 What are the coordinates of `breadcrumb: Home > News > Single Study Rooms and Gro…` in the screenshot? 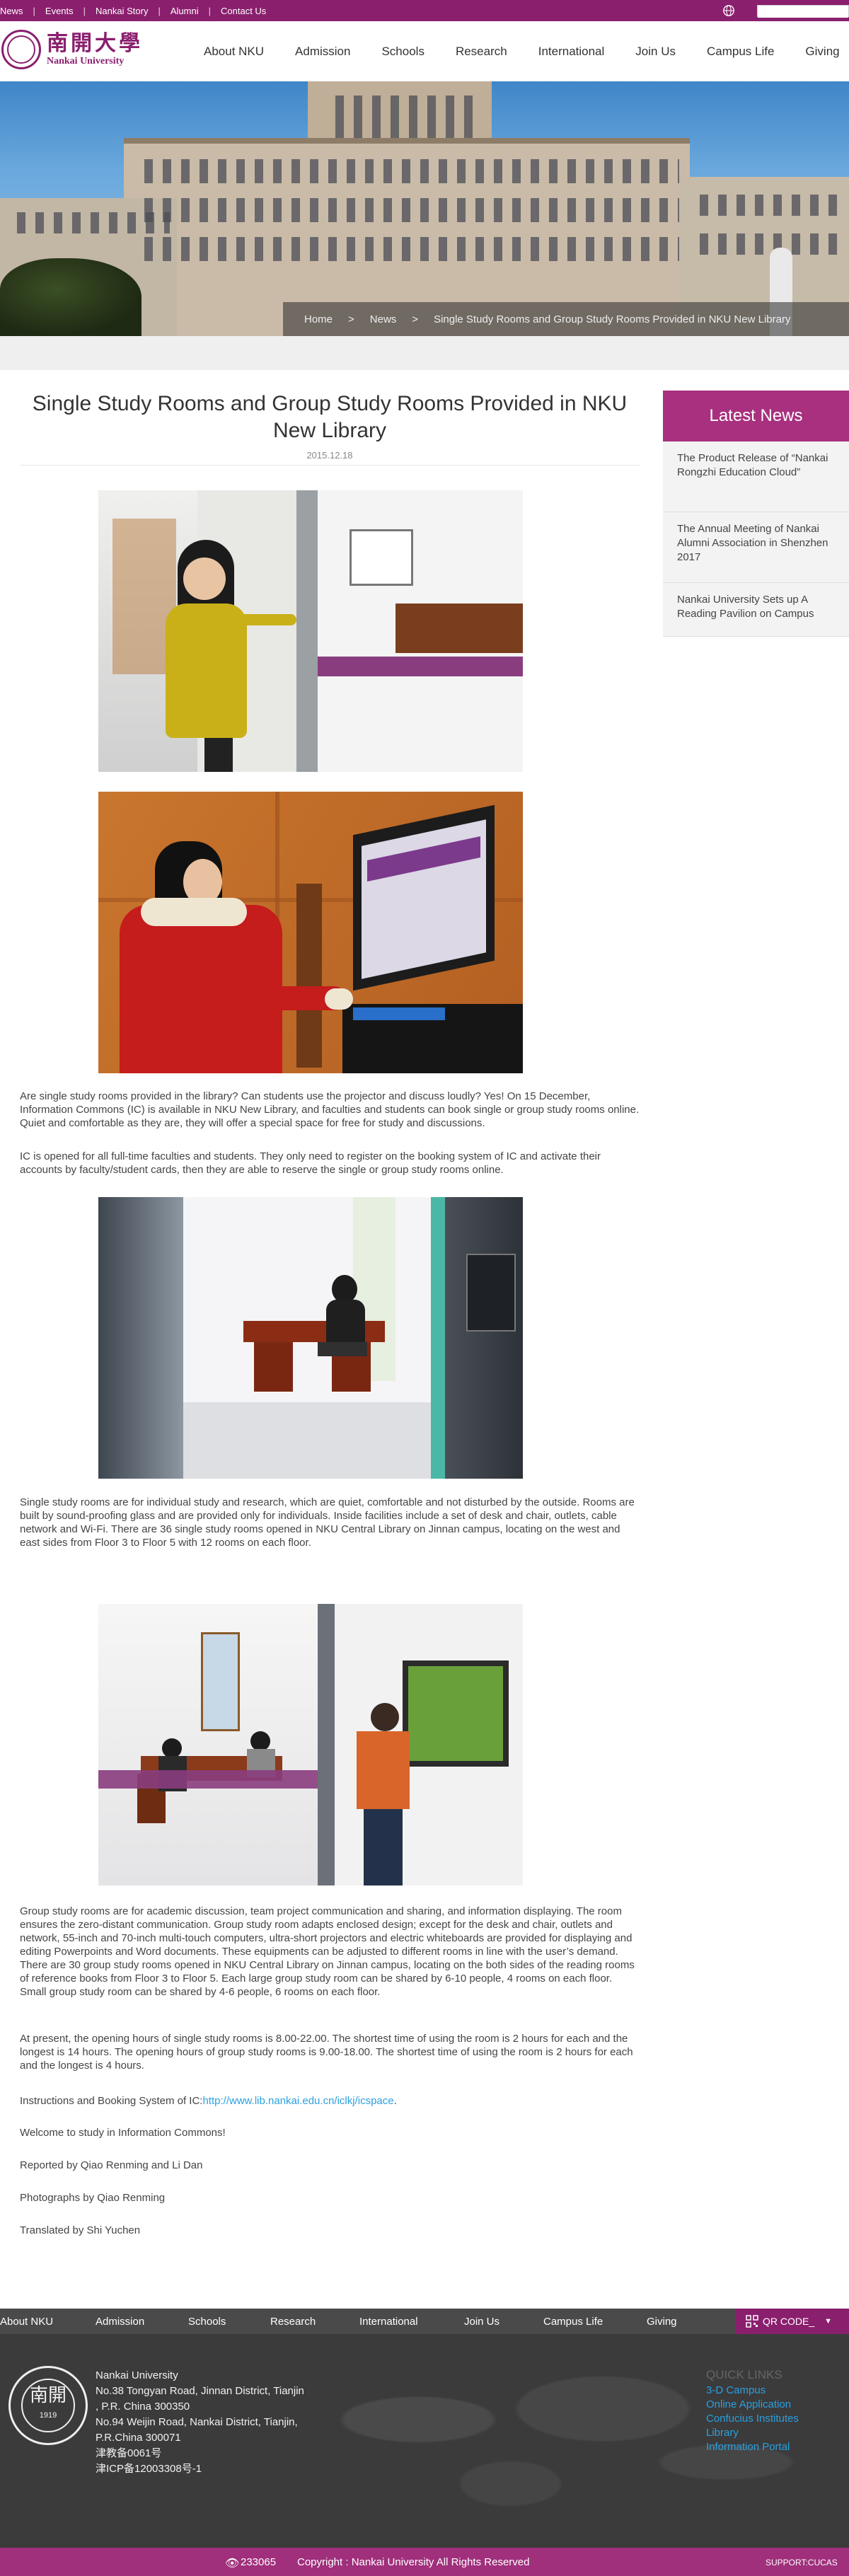 It's located at (566, 319).